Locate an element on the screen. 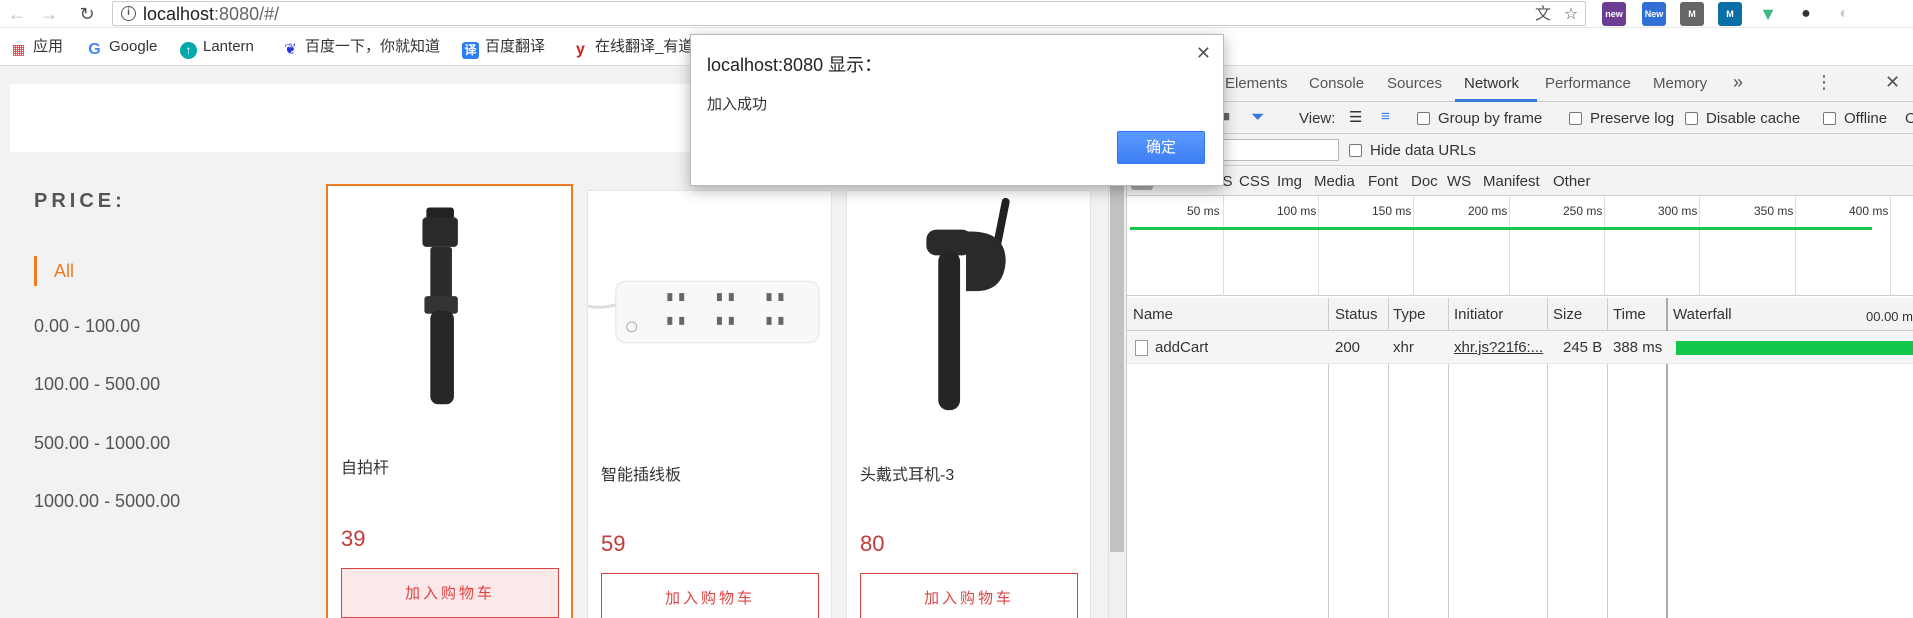 The image size is (1913, 618). vue-devtools-icon: ▼ is located at coordinates (1768, 14).